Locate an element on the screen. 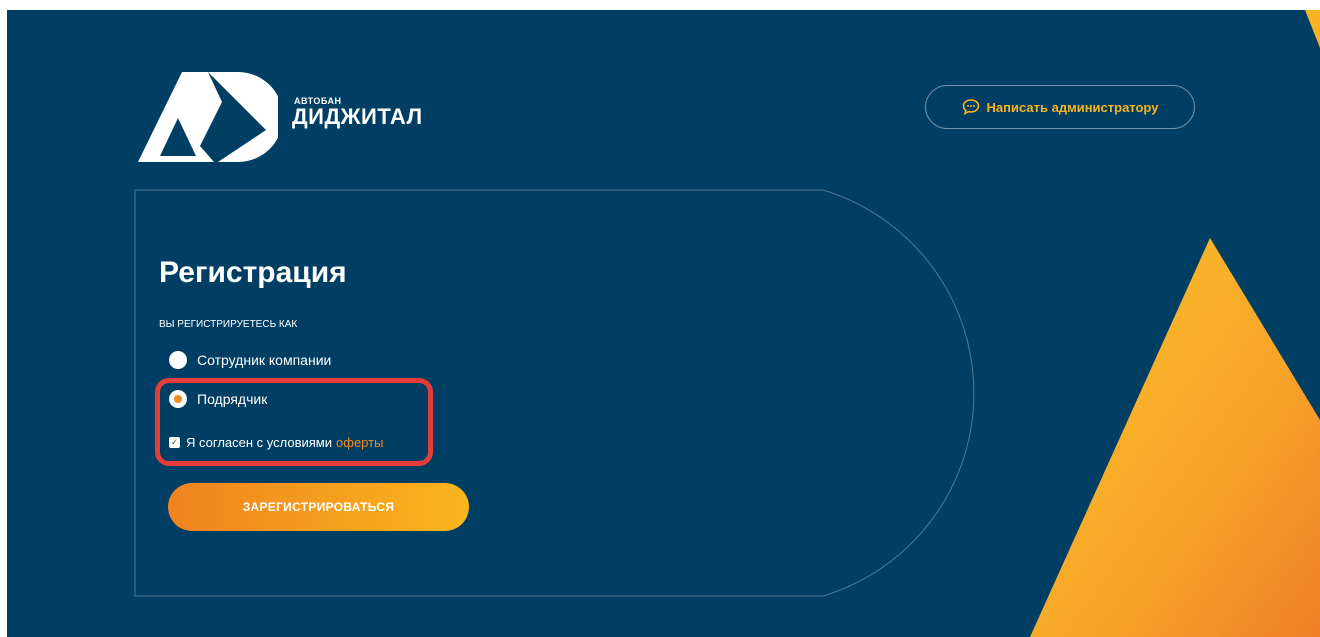 Image resolution: width=1320 pixels, height=637 pixels. register-button: ЗАРЕГИСТРИРОВАТЬСЯ is located at coordinates (318, 507).